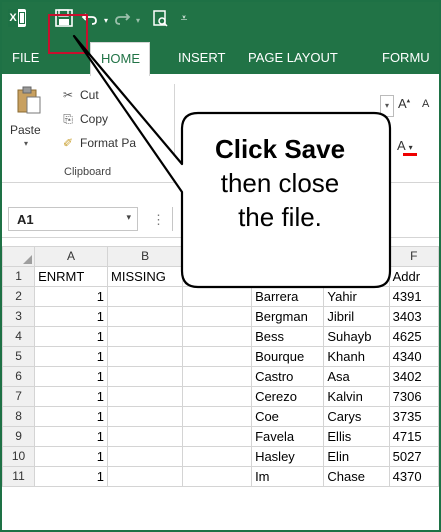  I want to click on grid-cell: 4370, so click(413, 476).